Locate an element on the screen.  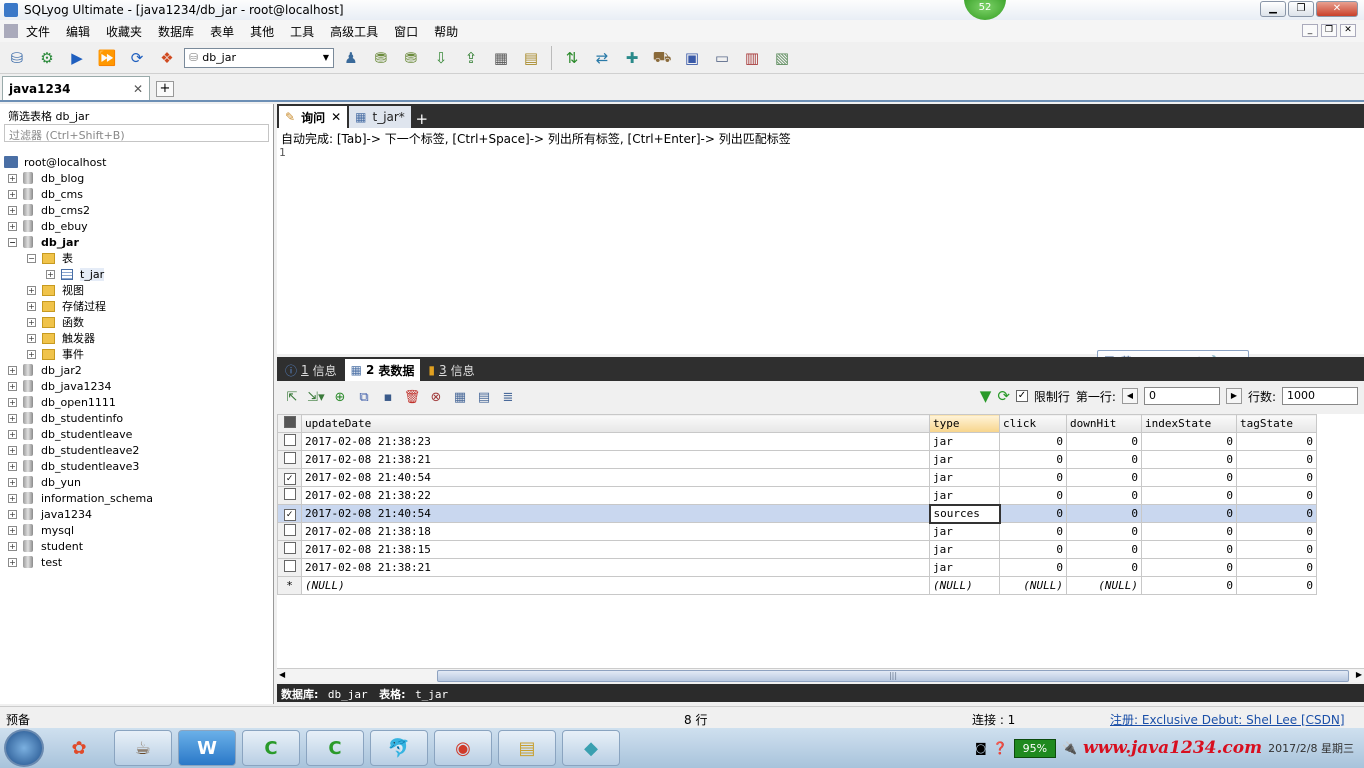
tree-db-item: + db_cms2 is located at coordinates (78, 210).